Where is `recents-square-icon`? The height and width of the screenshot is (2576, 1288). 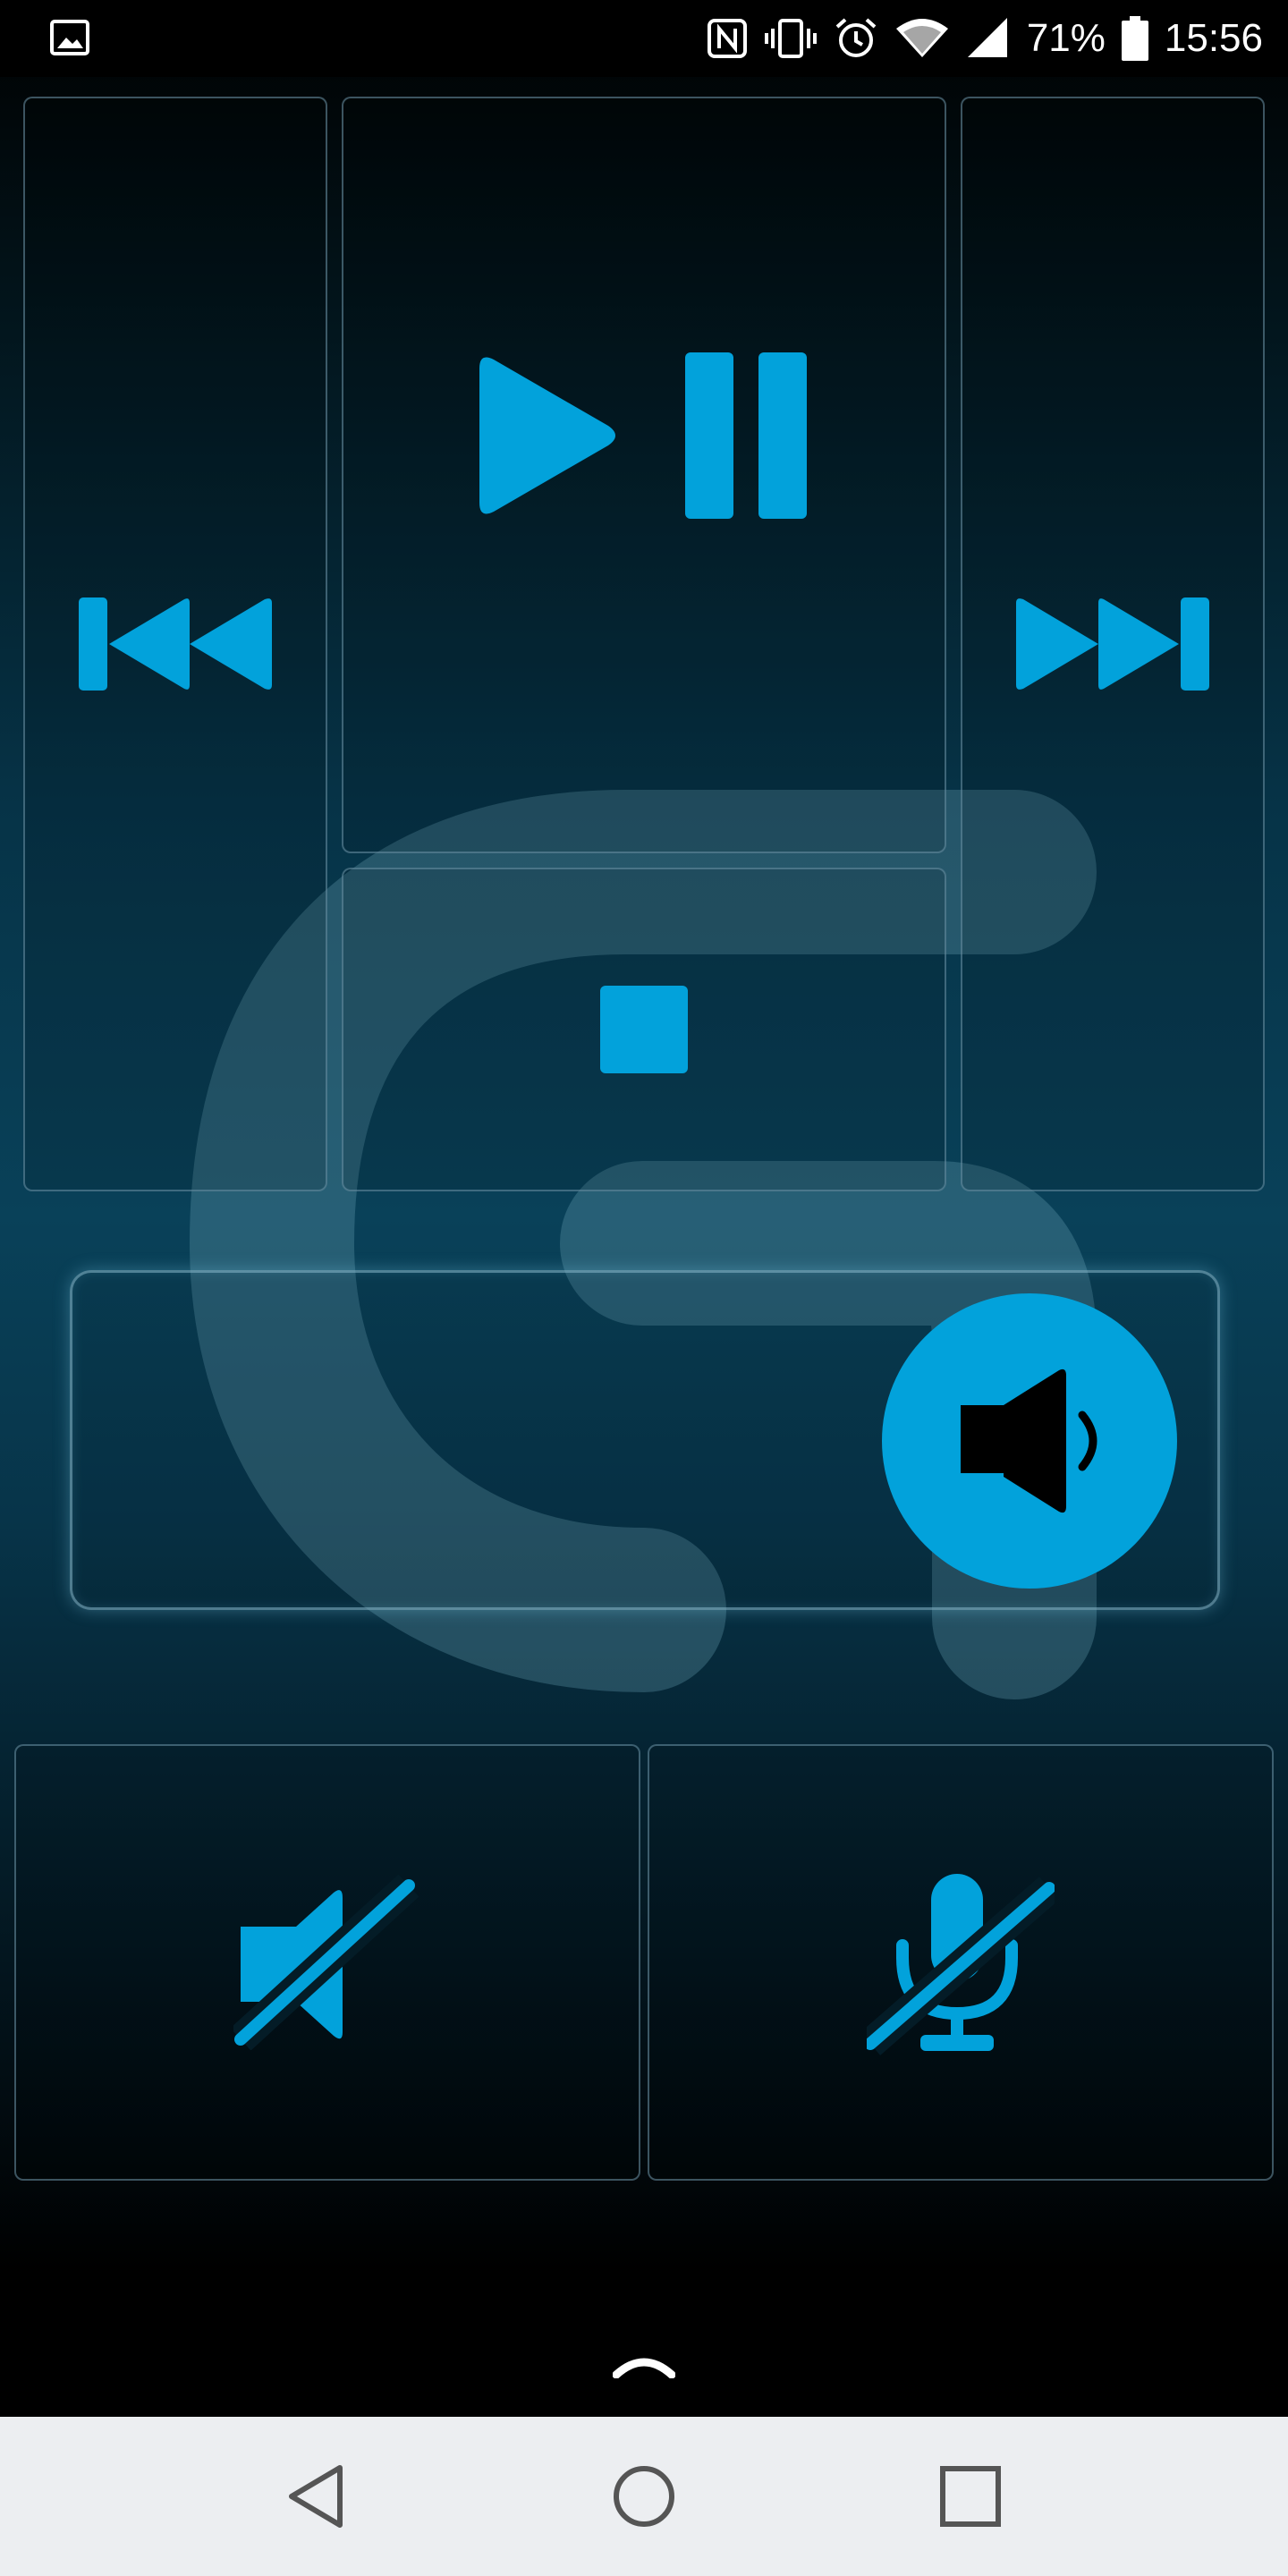 recents-square-icon is located at coordinates (970, 2496).